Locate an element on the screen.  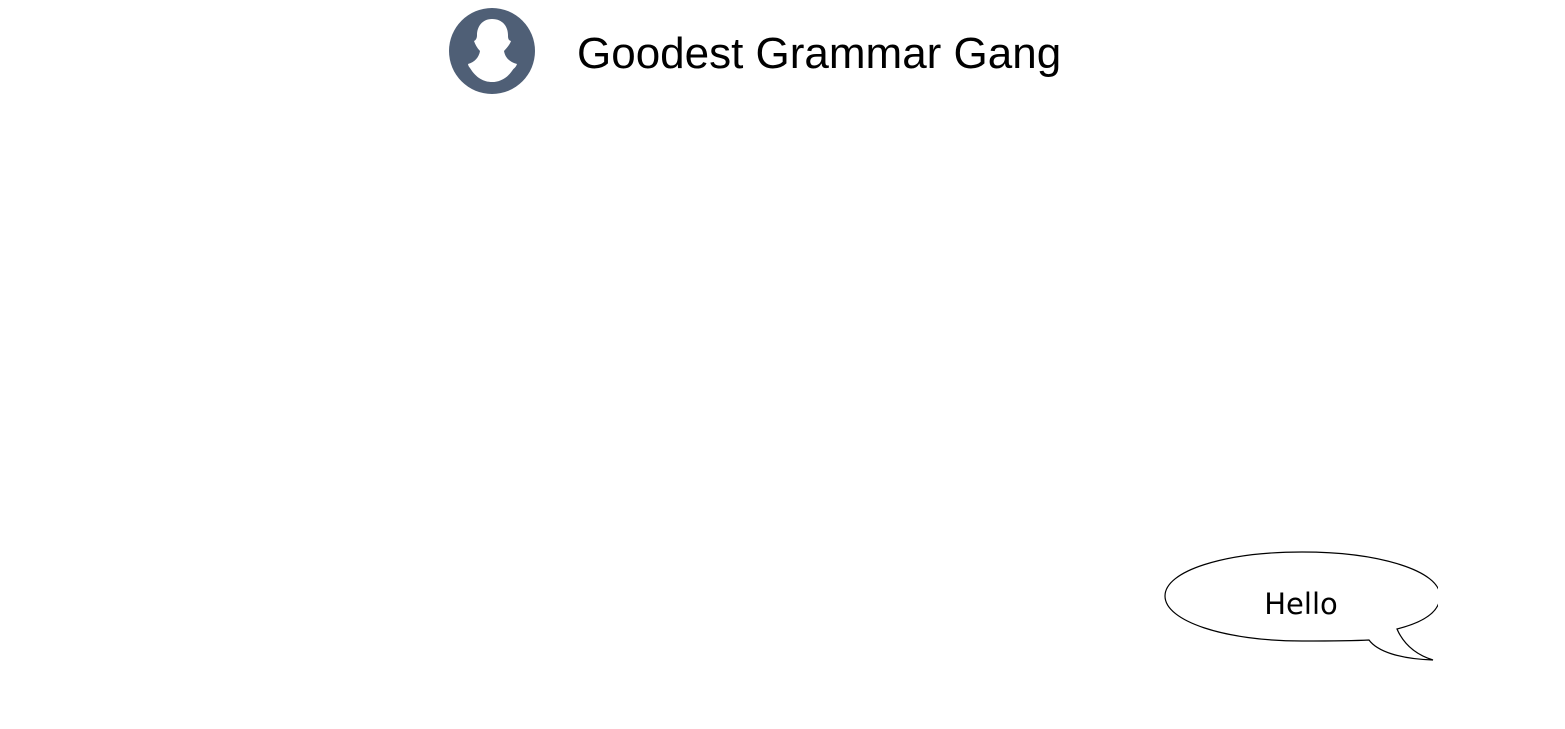
message-text: Hello is located at coordinates (1301, 604).